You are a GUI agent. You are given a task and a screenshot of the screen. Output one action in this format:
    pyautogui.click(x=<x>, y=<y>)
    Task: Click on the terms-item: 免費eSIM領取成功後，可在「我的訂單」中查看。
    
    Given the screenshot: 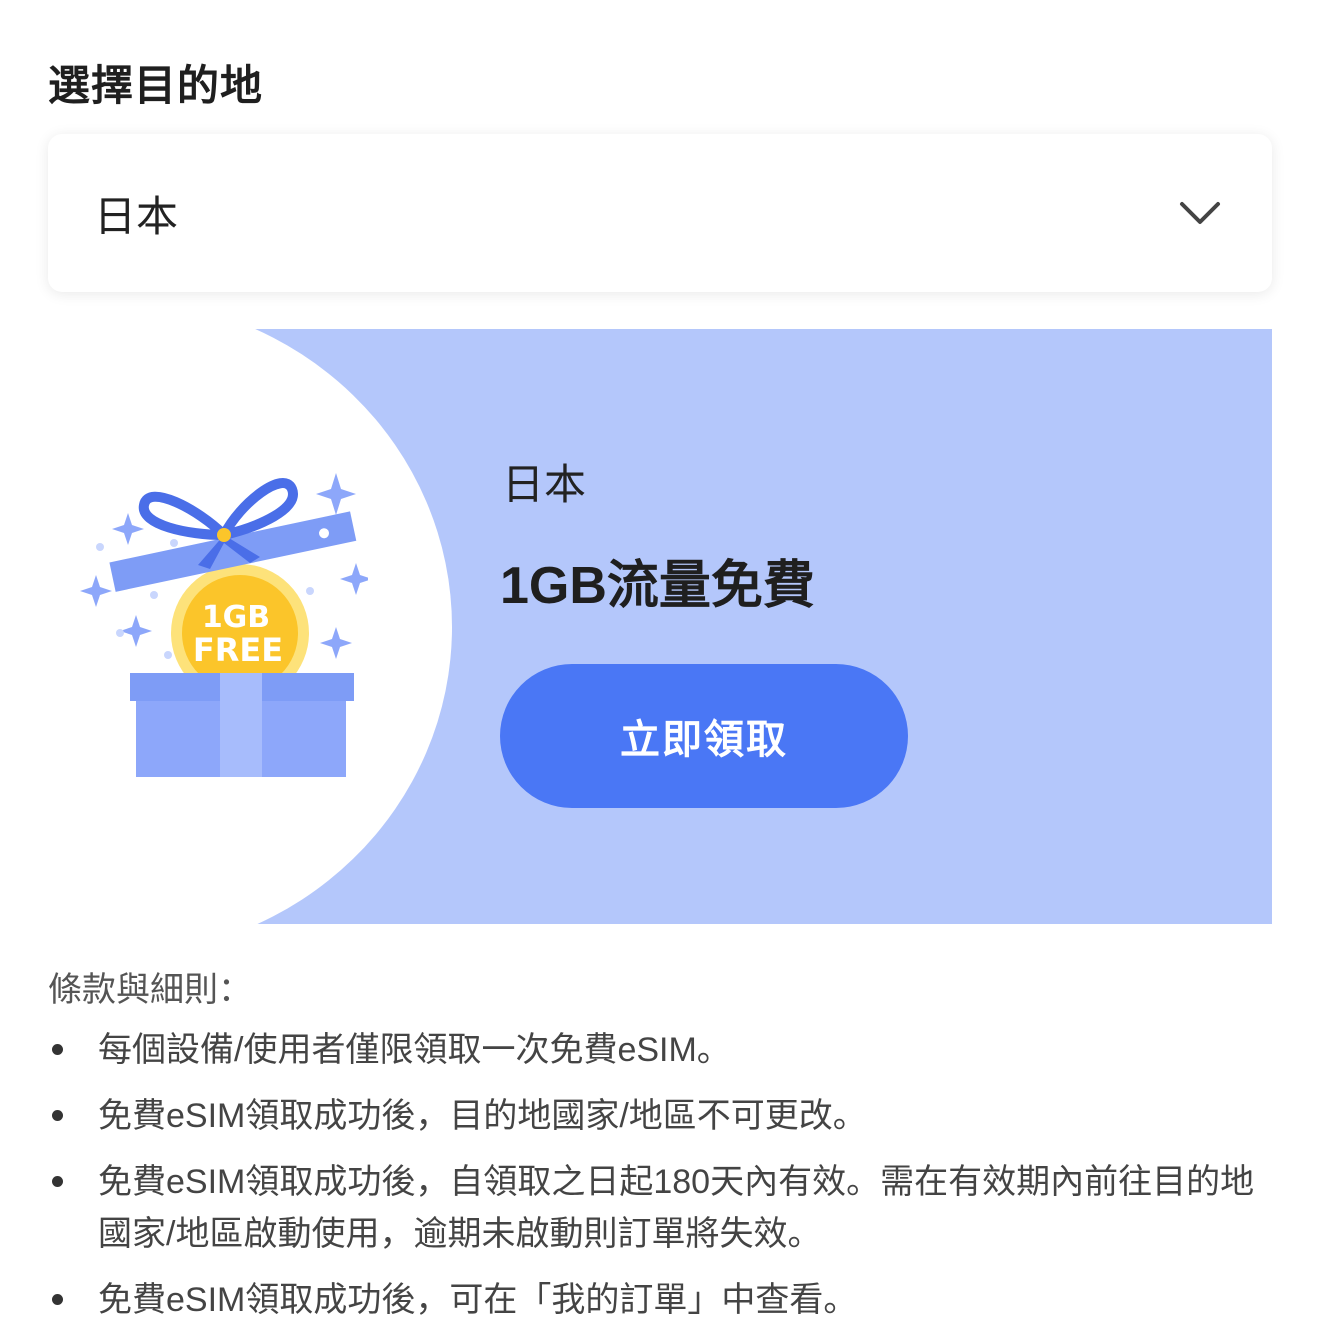 What is the action you would take?
    pyautogui.click(x=660, y=1300)
    